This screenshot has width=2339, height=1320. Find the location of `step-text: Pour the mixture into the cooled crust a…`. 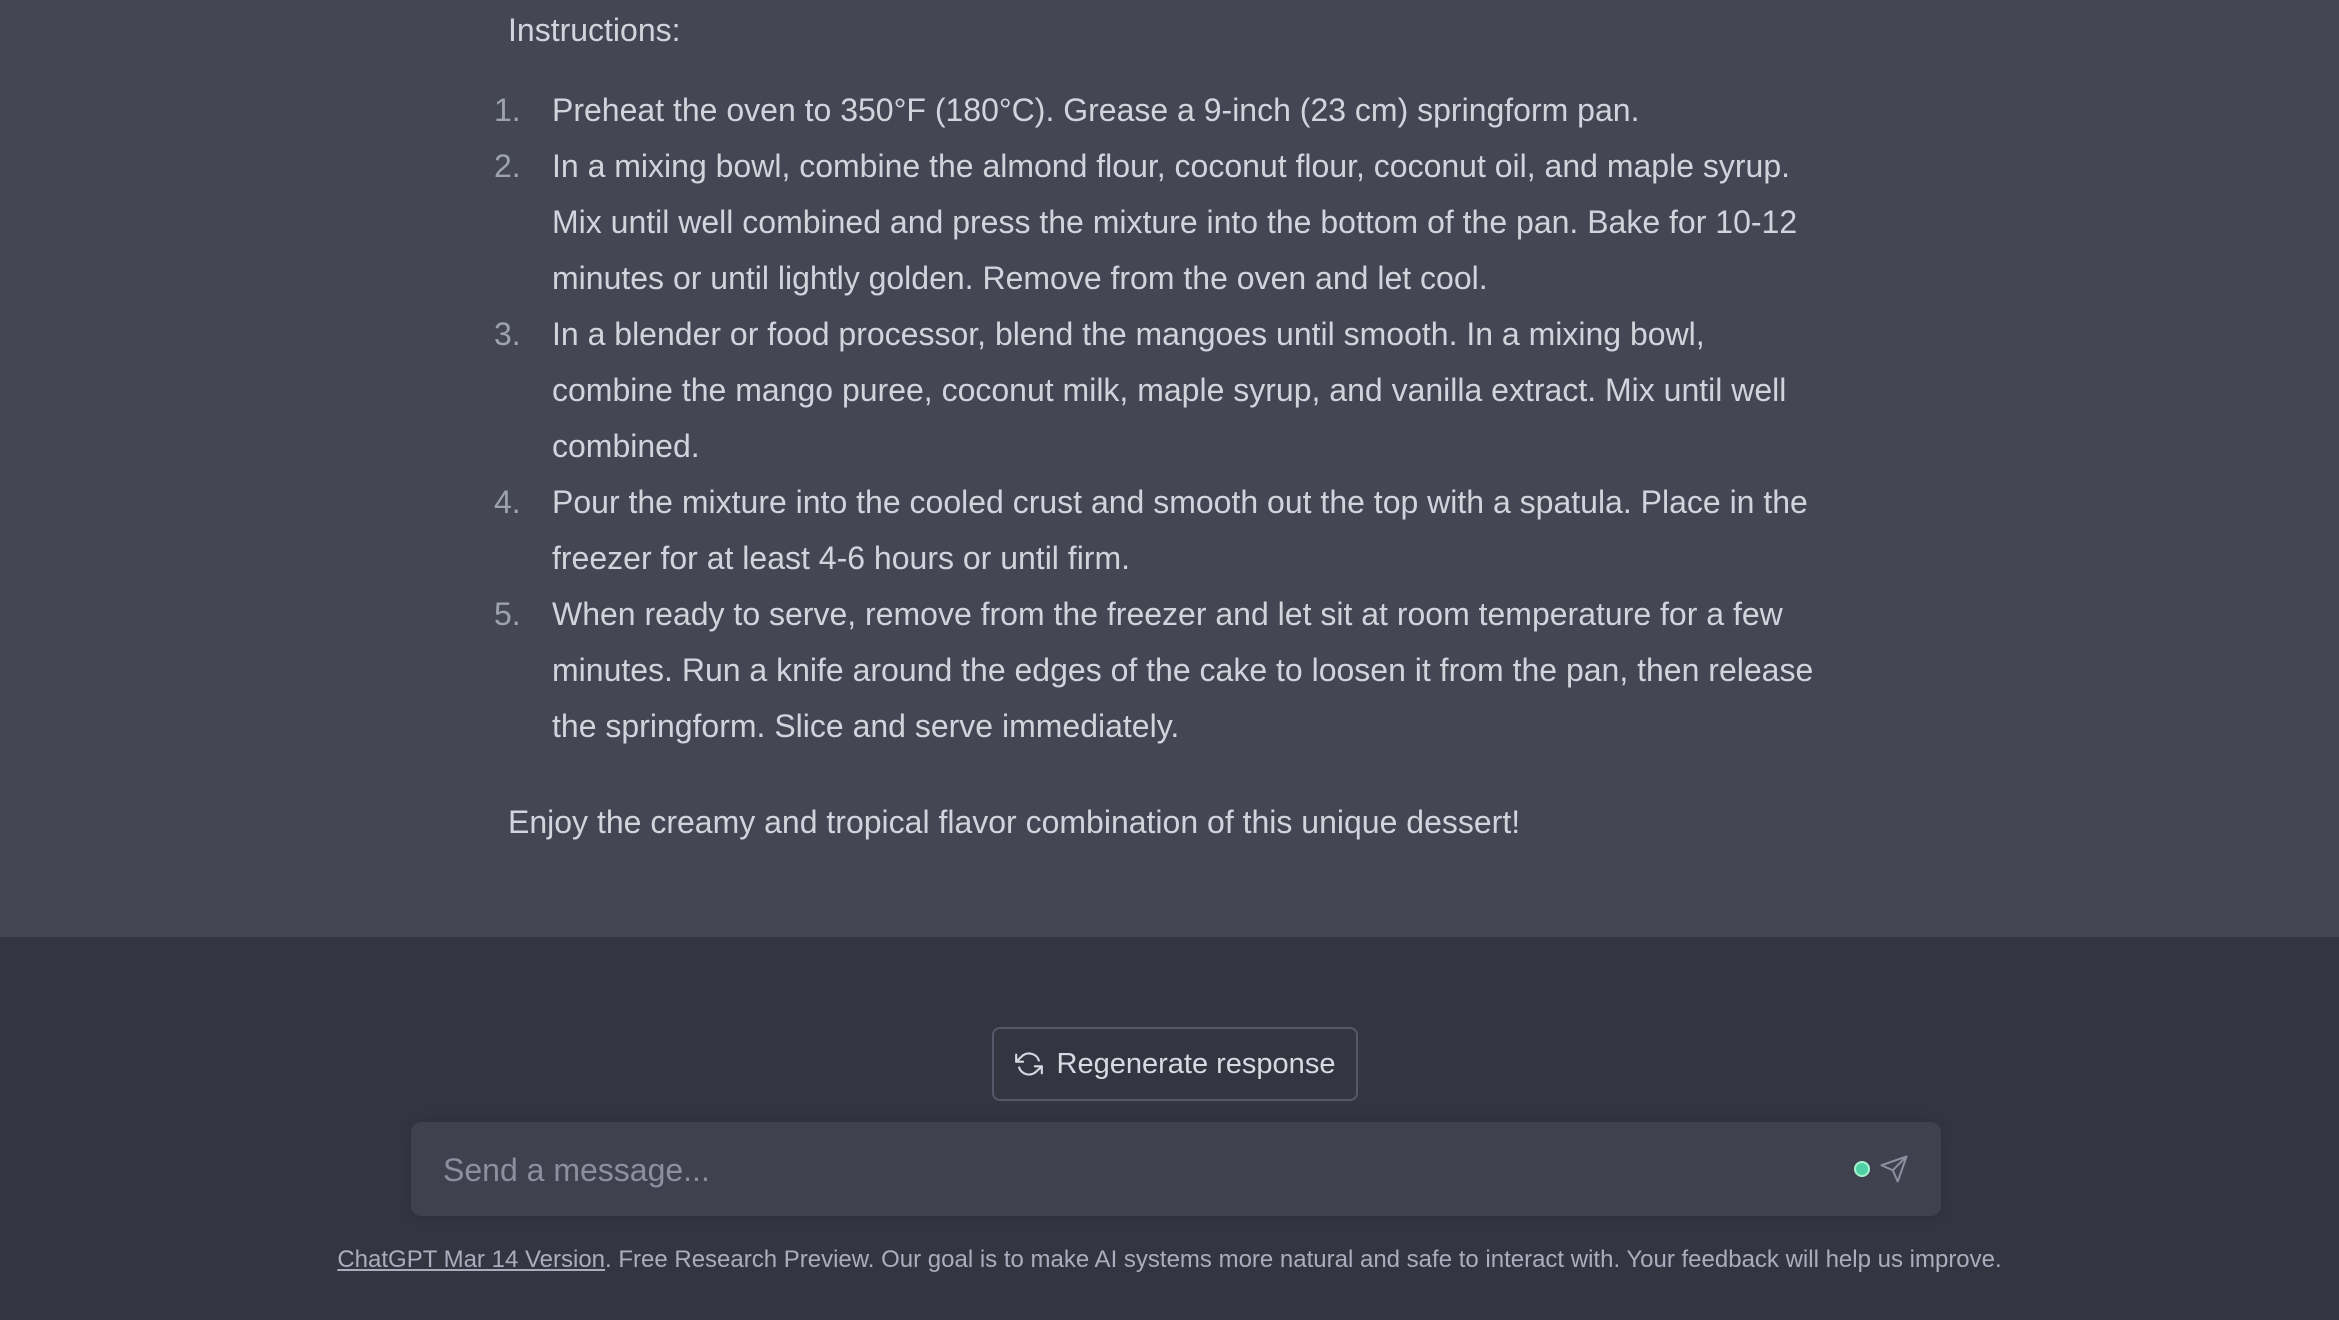

step-text: Pour the mixture into the cooled crust a… is located at coordinates (1180, 530).